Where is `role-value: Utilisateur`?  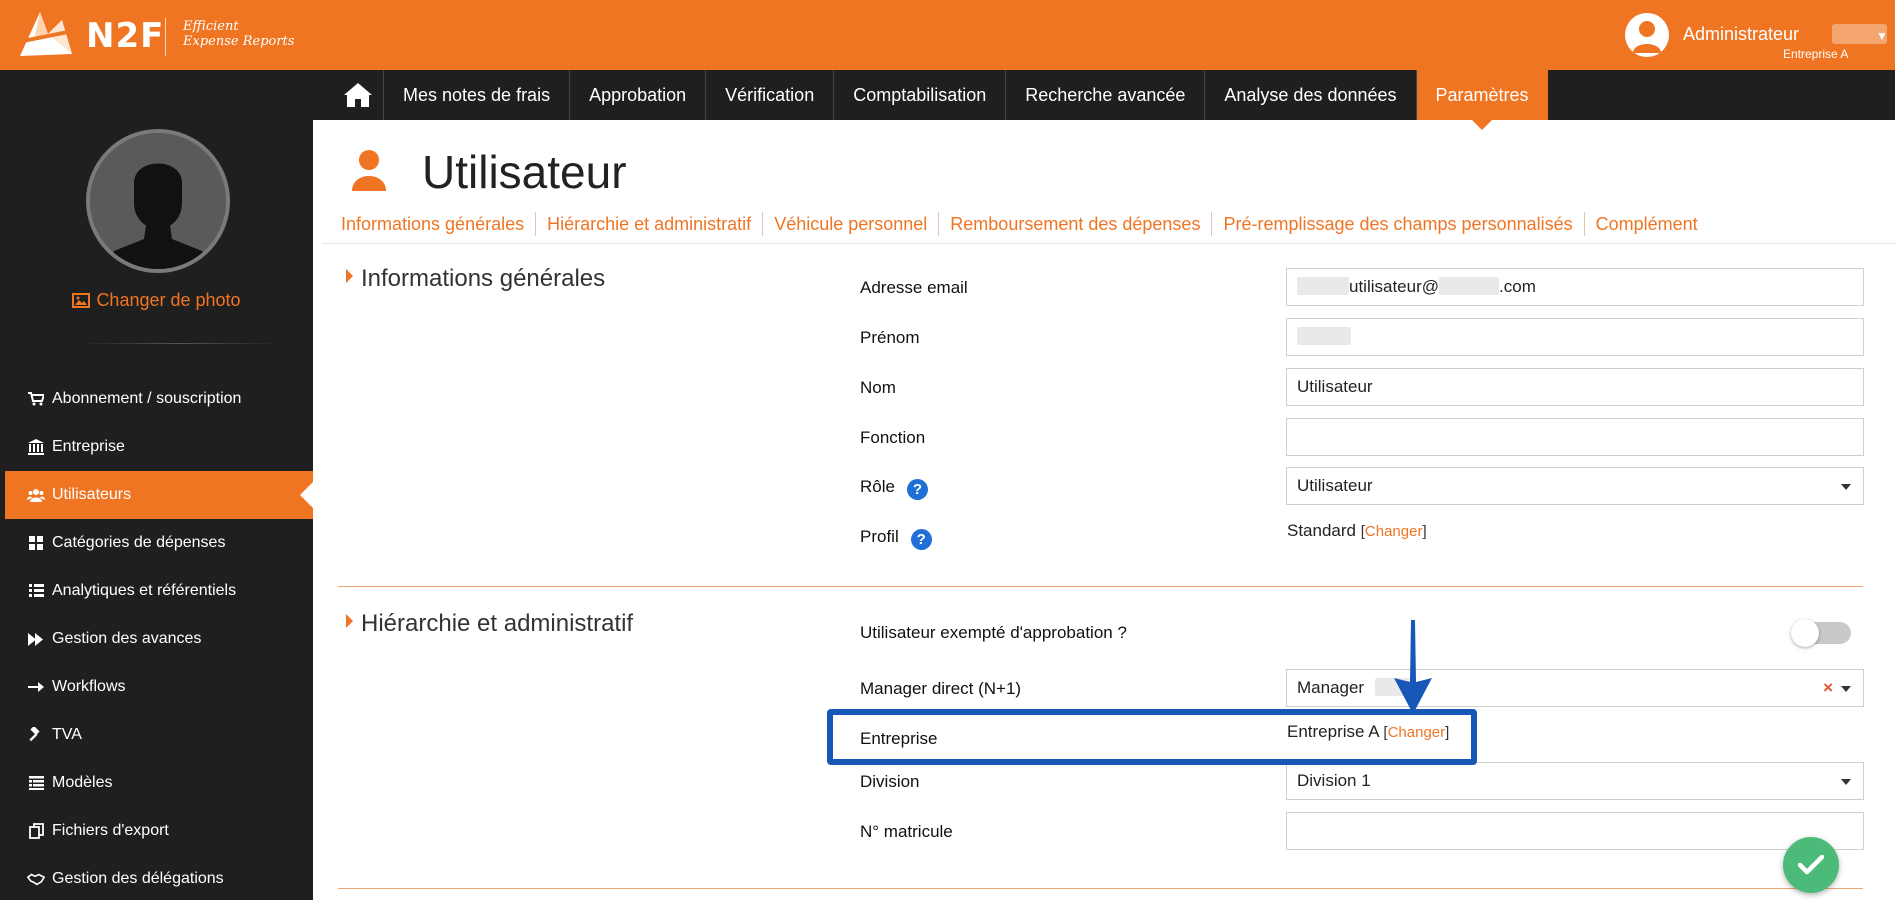 role-value: Utilisateur is located at coordinates (1335, 485).